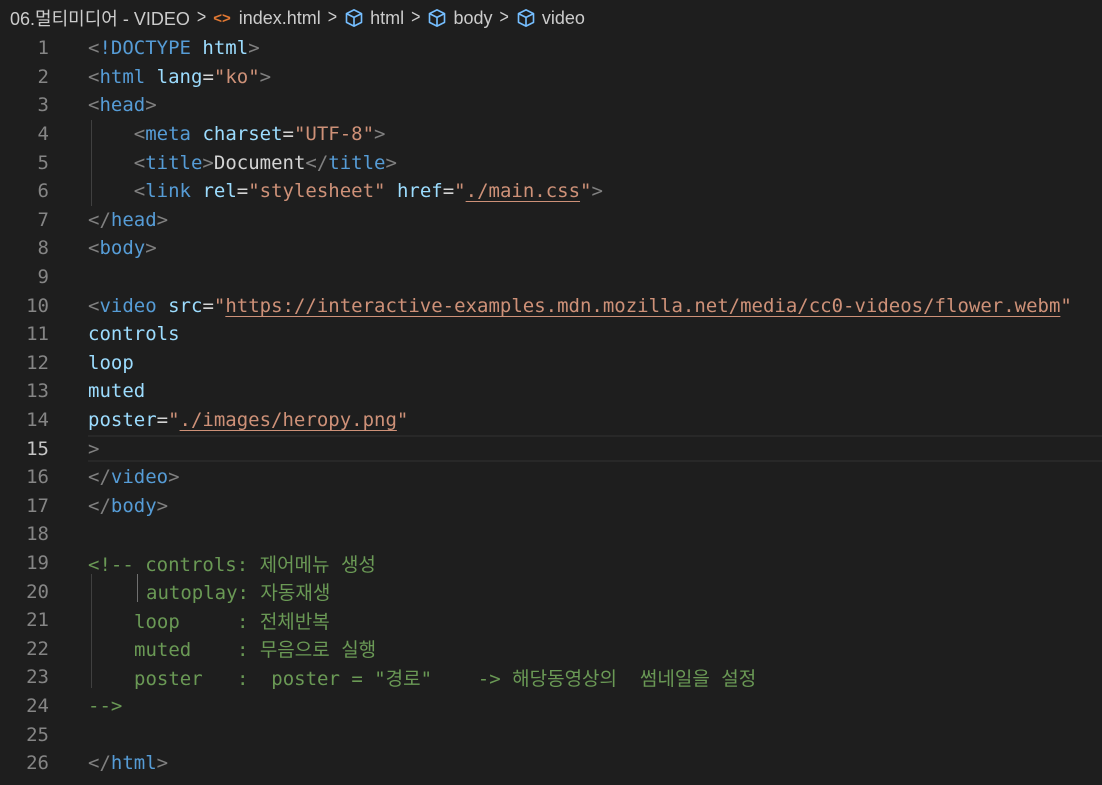  I want to click on line-number: 15, so click(37, 448).